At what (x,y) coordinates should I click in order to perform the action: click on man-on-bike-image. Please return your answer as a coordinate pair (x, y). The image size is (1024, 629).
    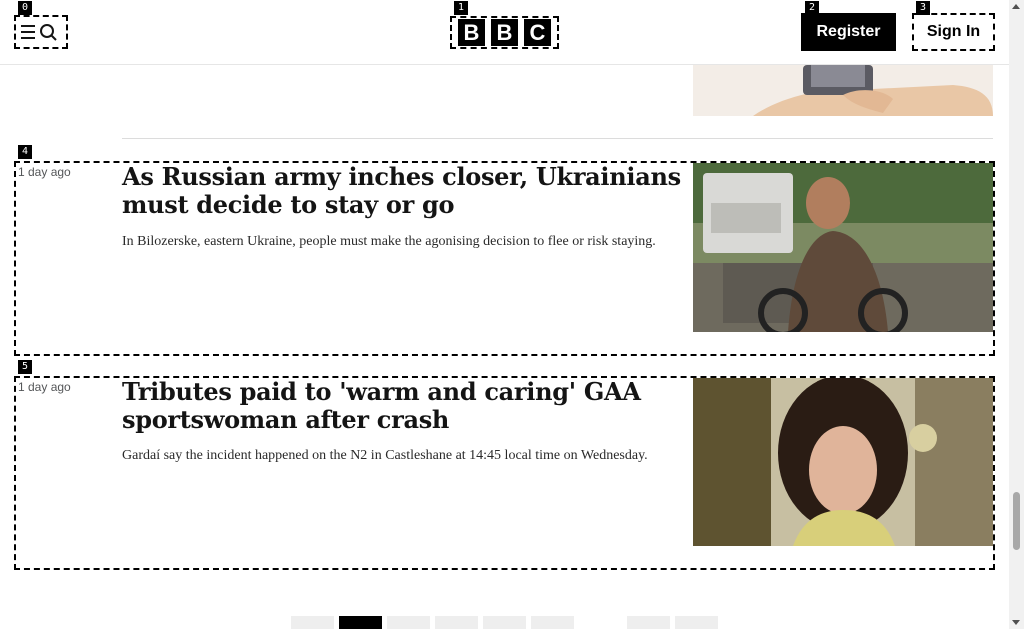
    Looking at the image, I should click on (843, 247).